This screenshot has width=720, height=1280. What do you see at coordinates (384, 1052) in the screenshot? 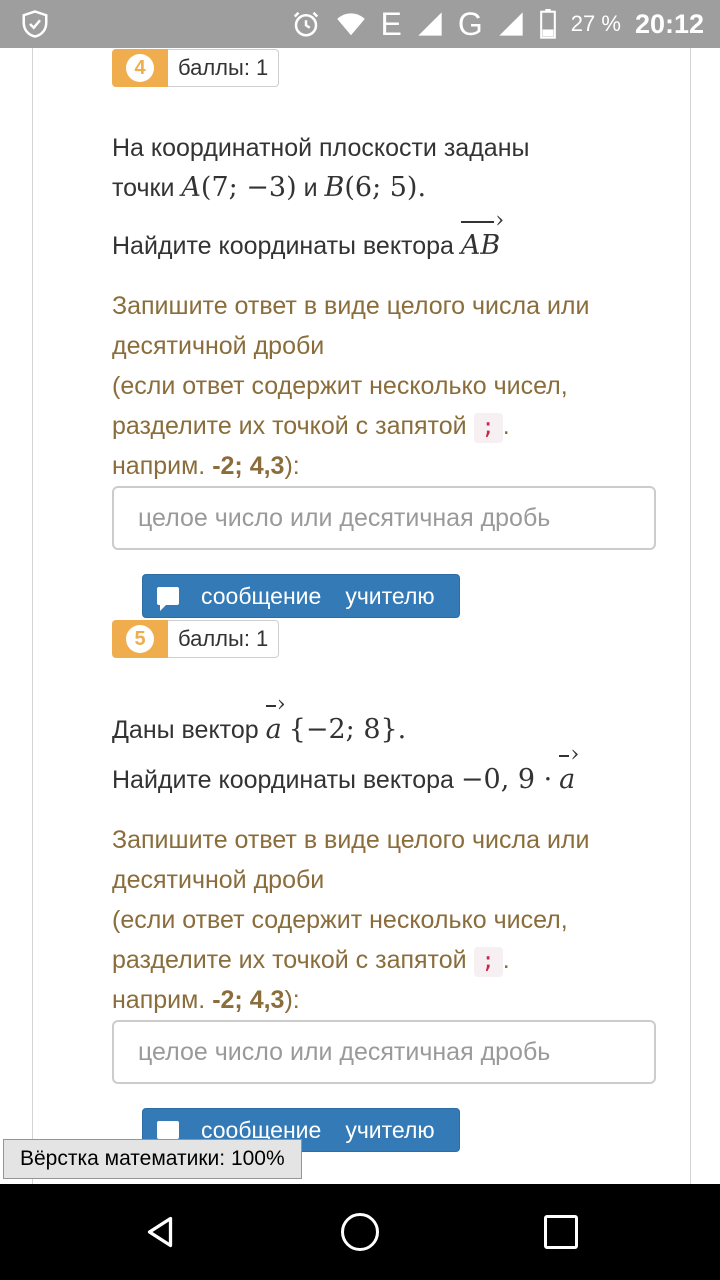
I see `answer-input-q5` at bounding box center [384, 1052].